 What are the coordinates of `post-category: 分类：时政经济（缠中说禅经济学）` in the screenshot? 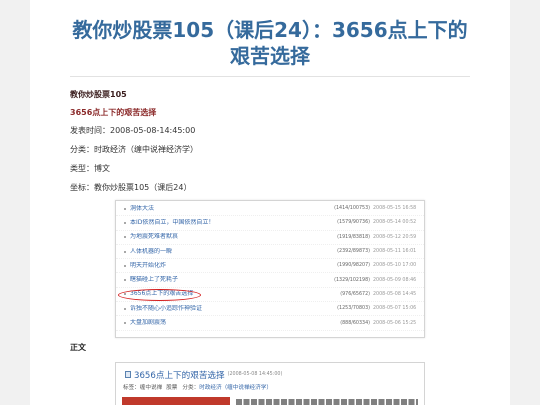 It's located at (134, 149).